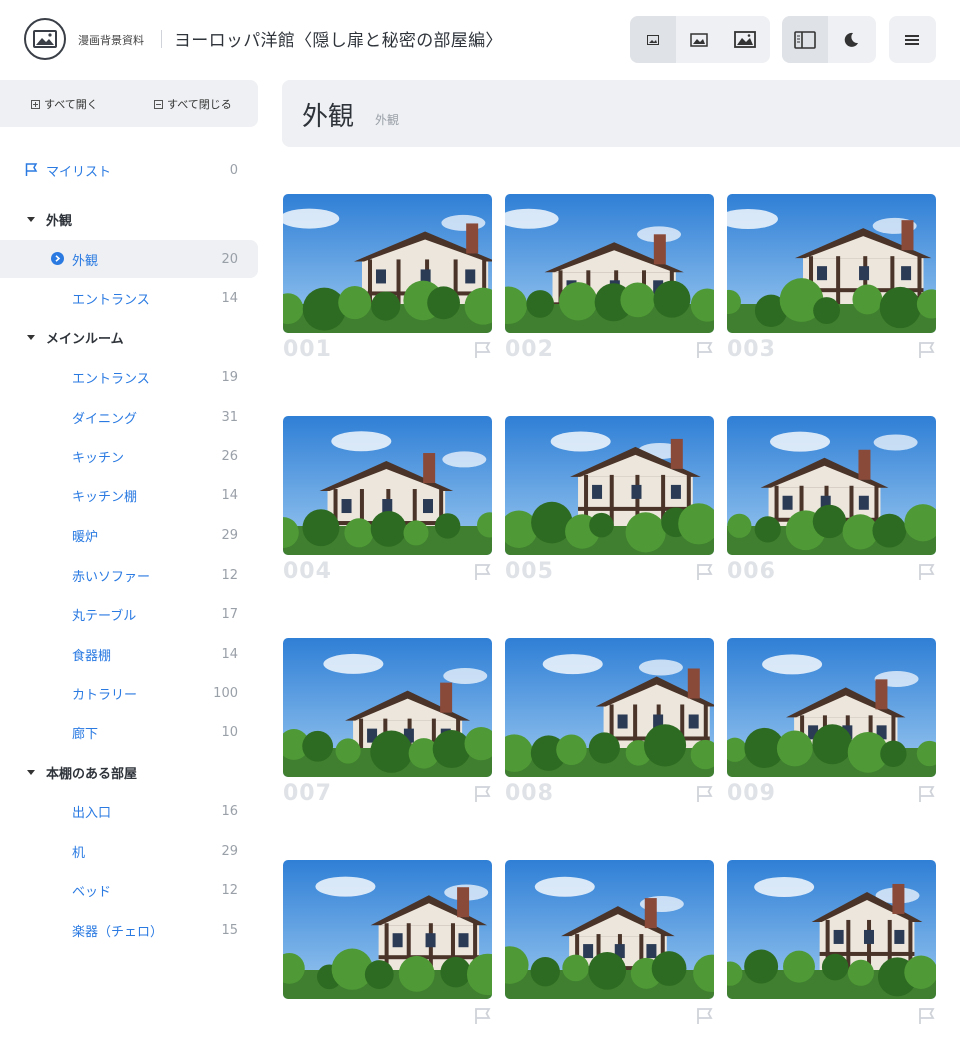  Describe the element at coordinates (229, 732) in the screenshot. I see `sidebar-item-count: 10` at that location.